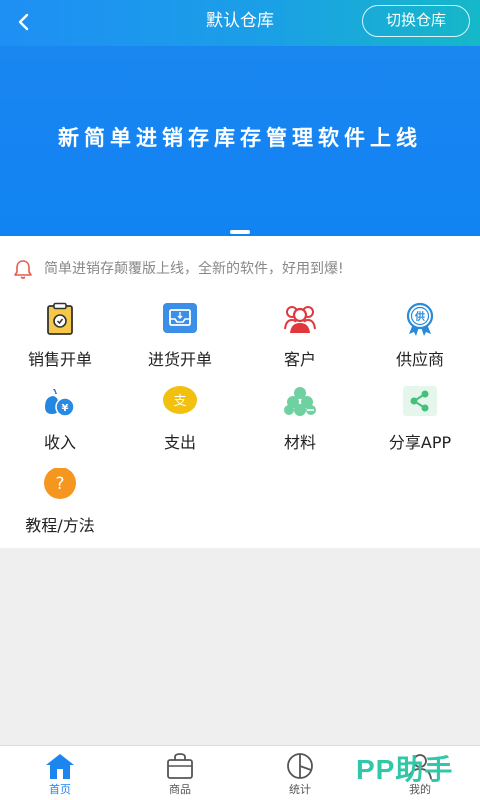  I want to click on pie-chart-icon, so click(300, 766).